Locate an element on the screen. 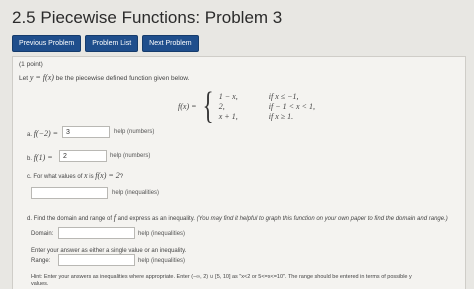 This screenshot has height=289, width=474. hint-text-2: values. is located at coordinates (40, 284).